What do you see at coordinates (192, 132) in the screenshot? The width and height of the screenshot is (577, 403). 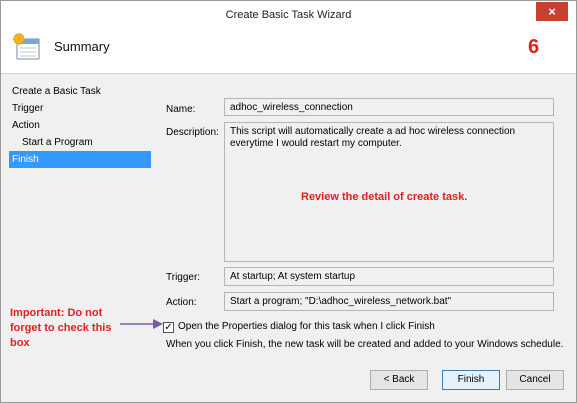 I see `description-label: Description:` at bounding box center [192, 132].